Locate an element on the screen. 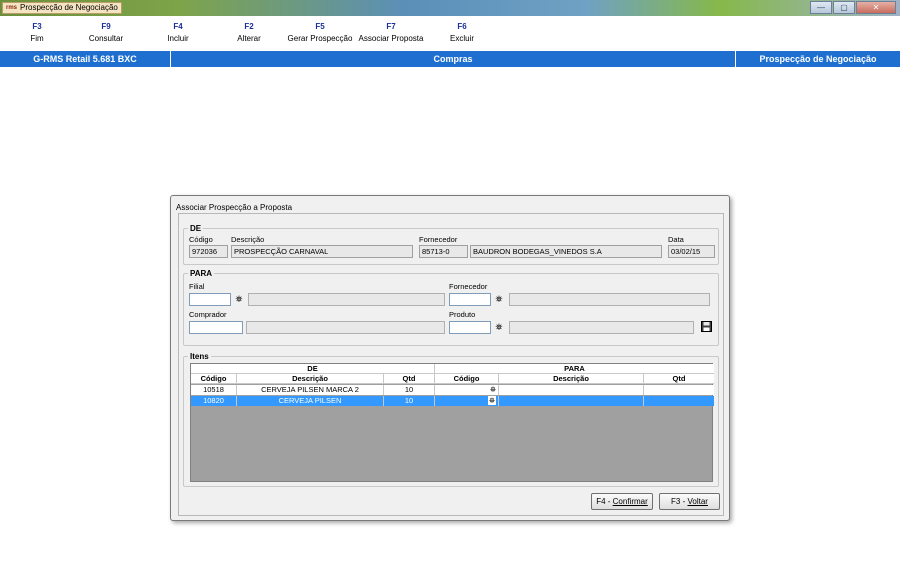 The width and height of the screenshot is (900, 565). incluir-button: F4 Incluir is located at coordinates (178, 32).